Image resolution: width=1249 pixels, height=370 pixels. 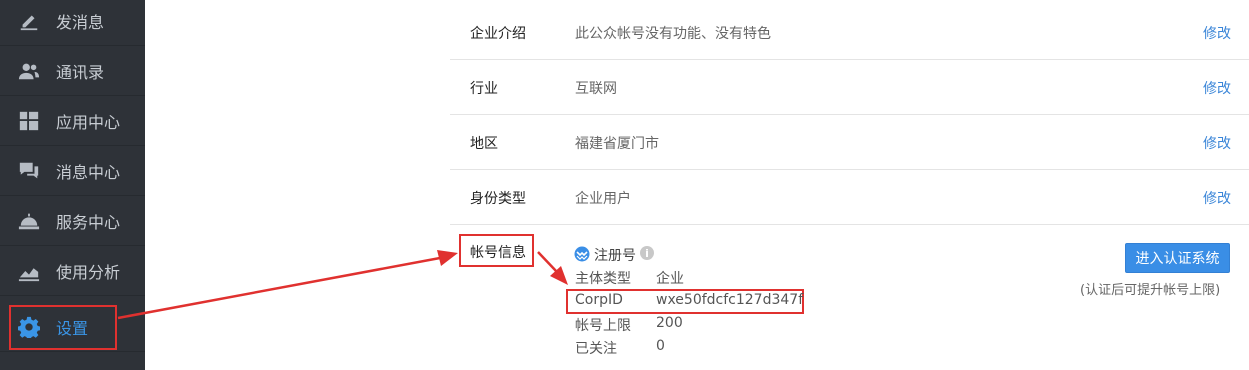 What do you see at coordinates (279, 288) in the screenshot?
I see `arrow-to-account-label` at bounding box center [279, 288].